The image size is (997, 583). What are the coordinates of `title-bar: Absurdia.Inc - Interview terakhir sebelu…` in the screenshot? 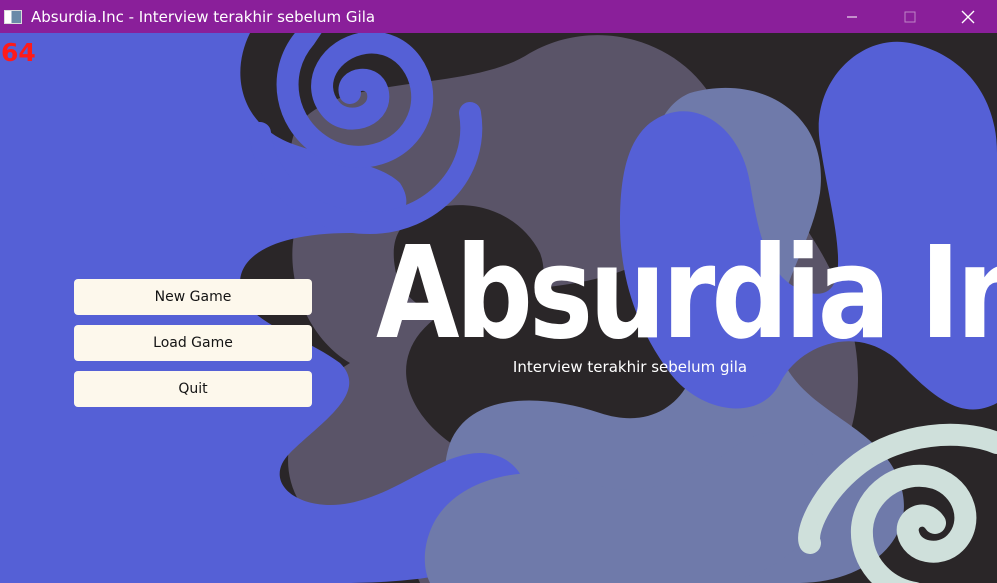 It's located at (498, 16).